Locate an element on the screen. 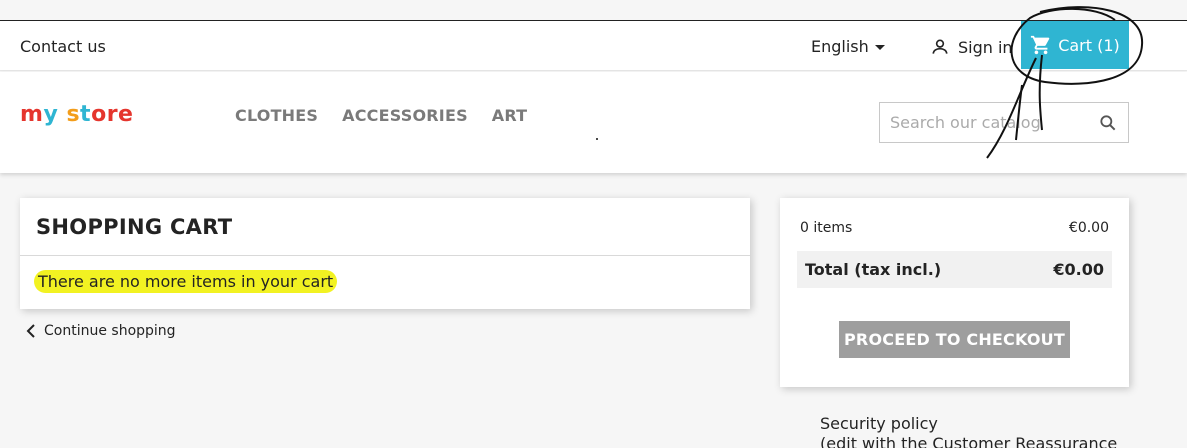 The image size is (1187, 448). logo-part: t is located at coordinates (86, 114).